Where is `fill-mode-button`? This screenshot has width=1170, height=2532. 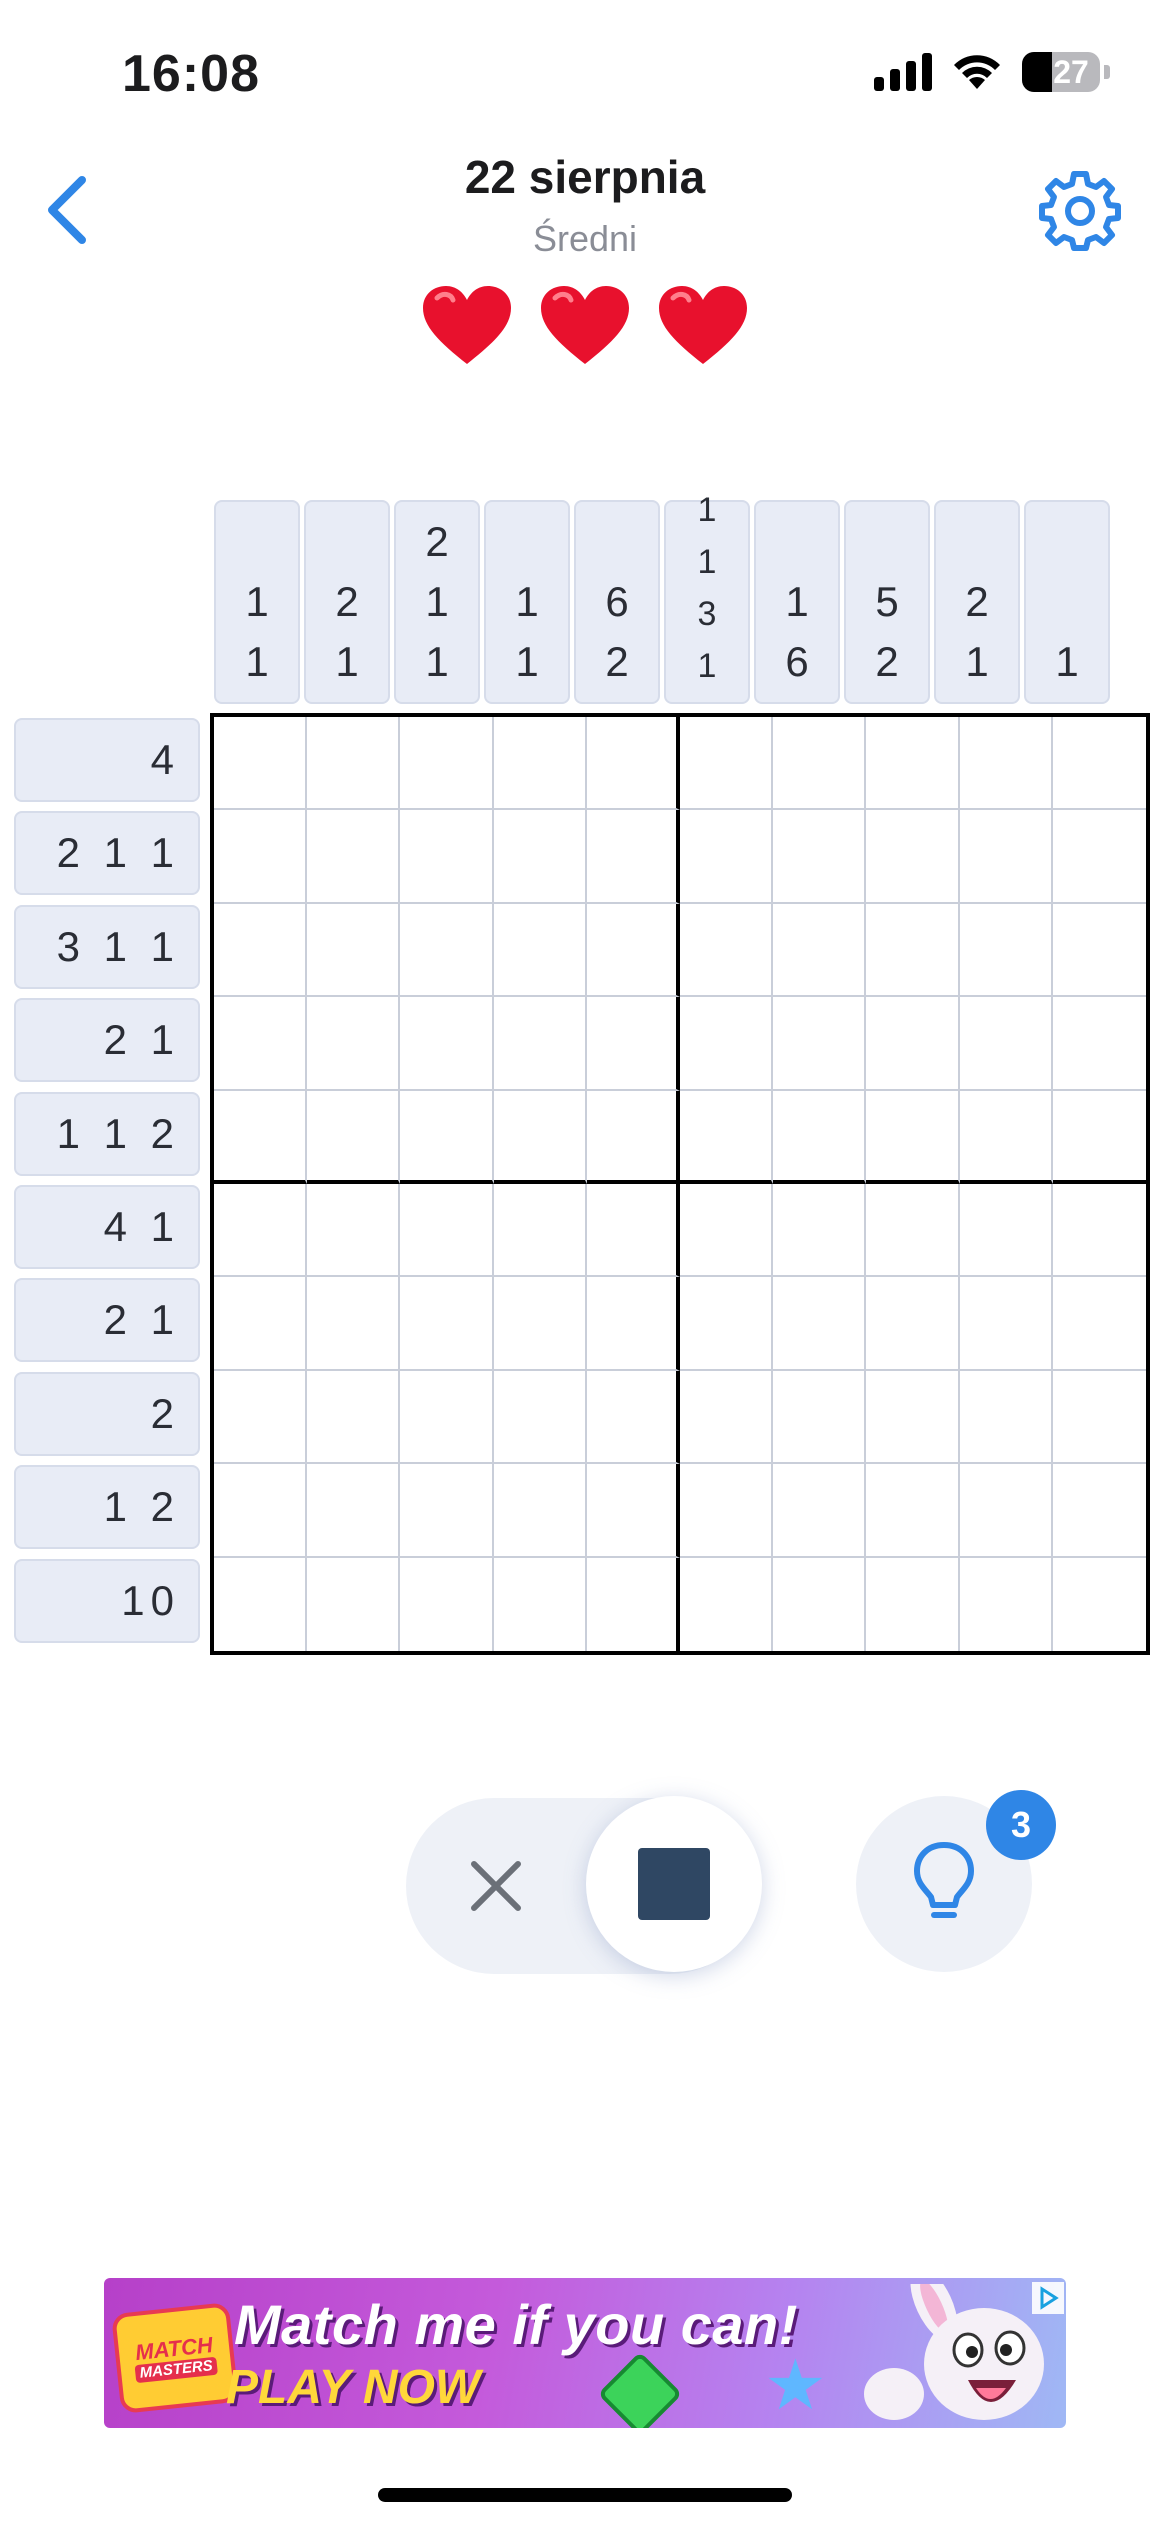
fill-mode-button is located at coordinates (674, 1884).